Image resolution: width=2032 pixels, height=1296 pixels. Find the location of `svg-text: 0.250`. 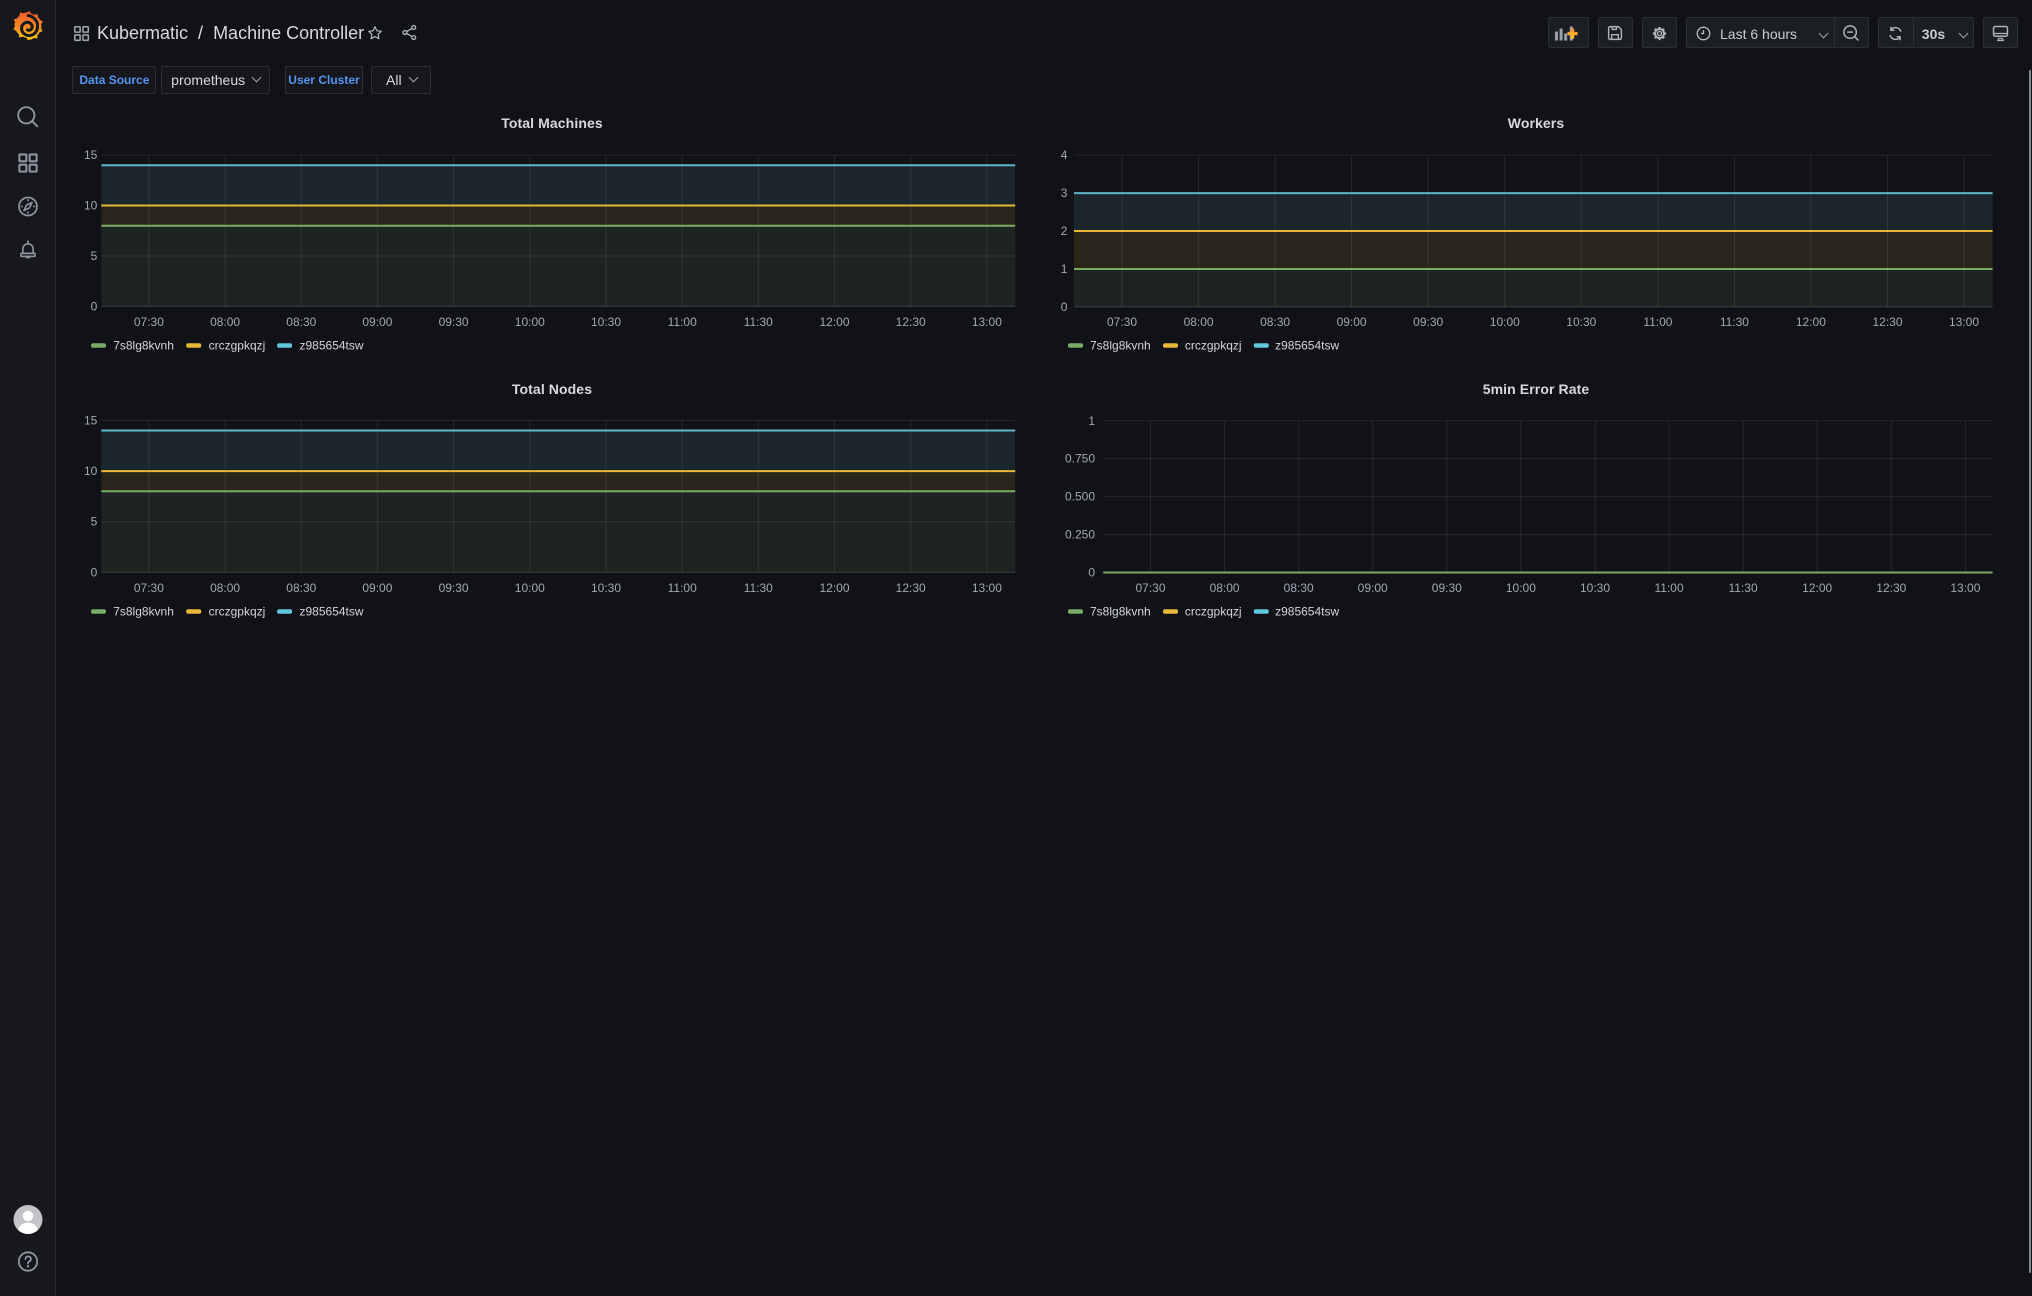

svg-text: 0.250 is located at coordinates (1080, 535).